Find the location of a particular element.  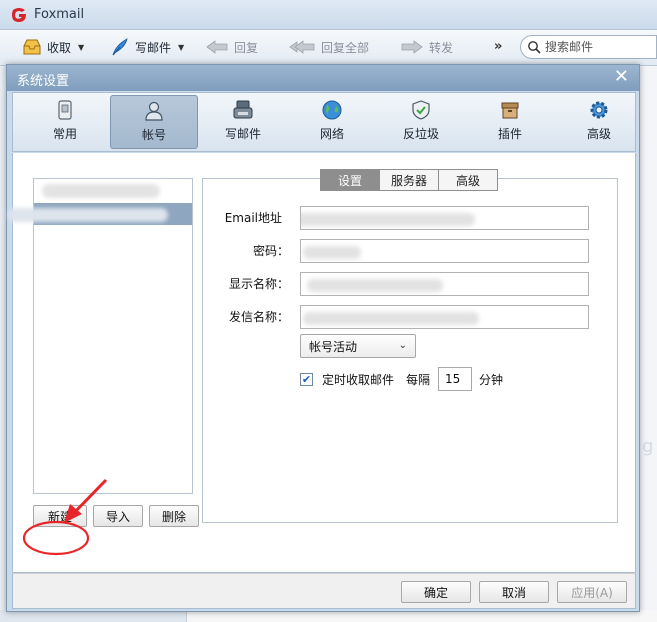

search-box is located at coordinates (588, 47).